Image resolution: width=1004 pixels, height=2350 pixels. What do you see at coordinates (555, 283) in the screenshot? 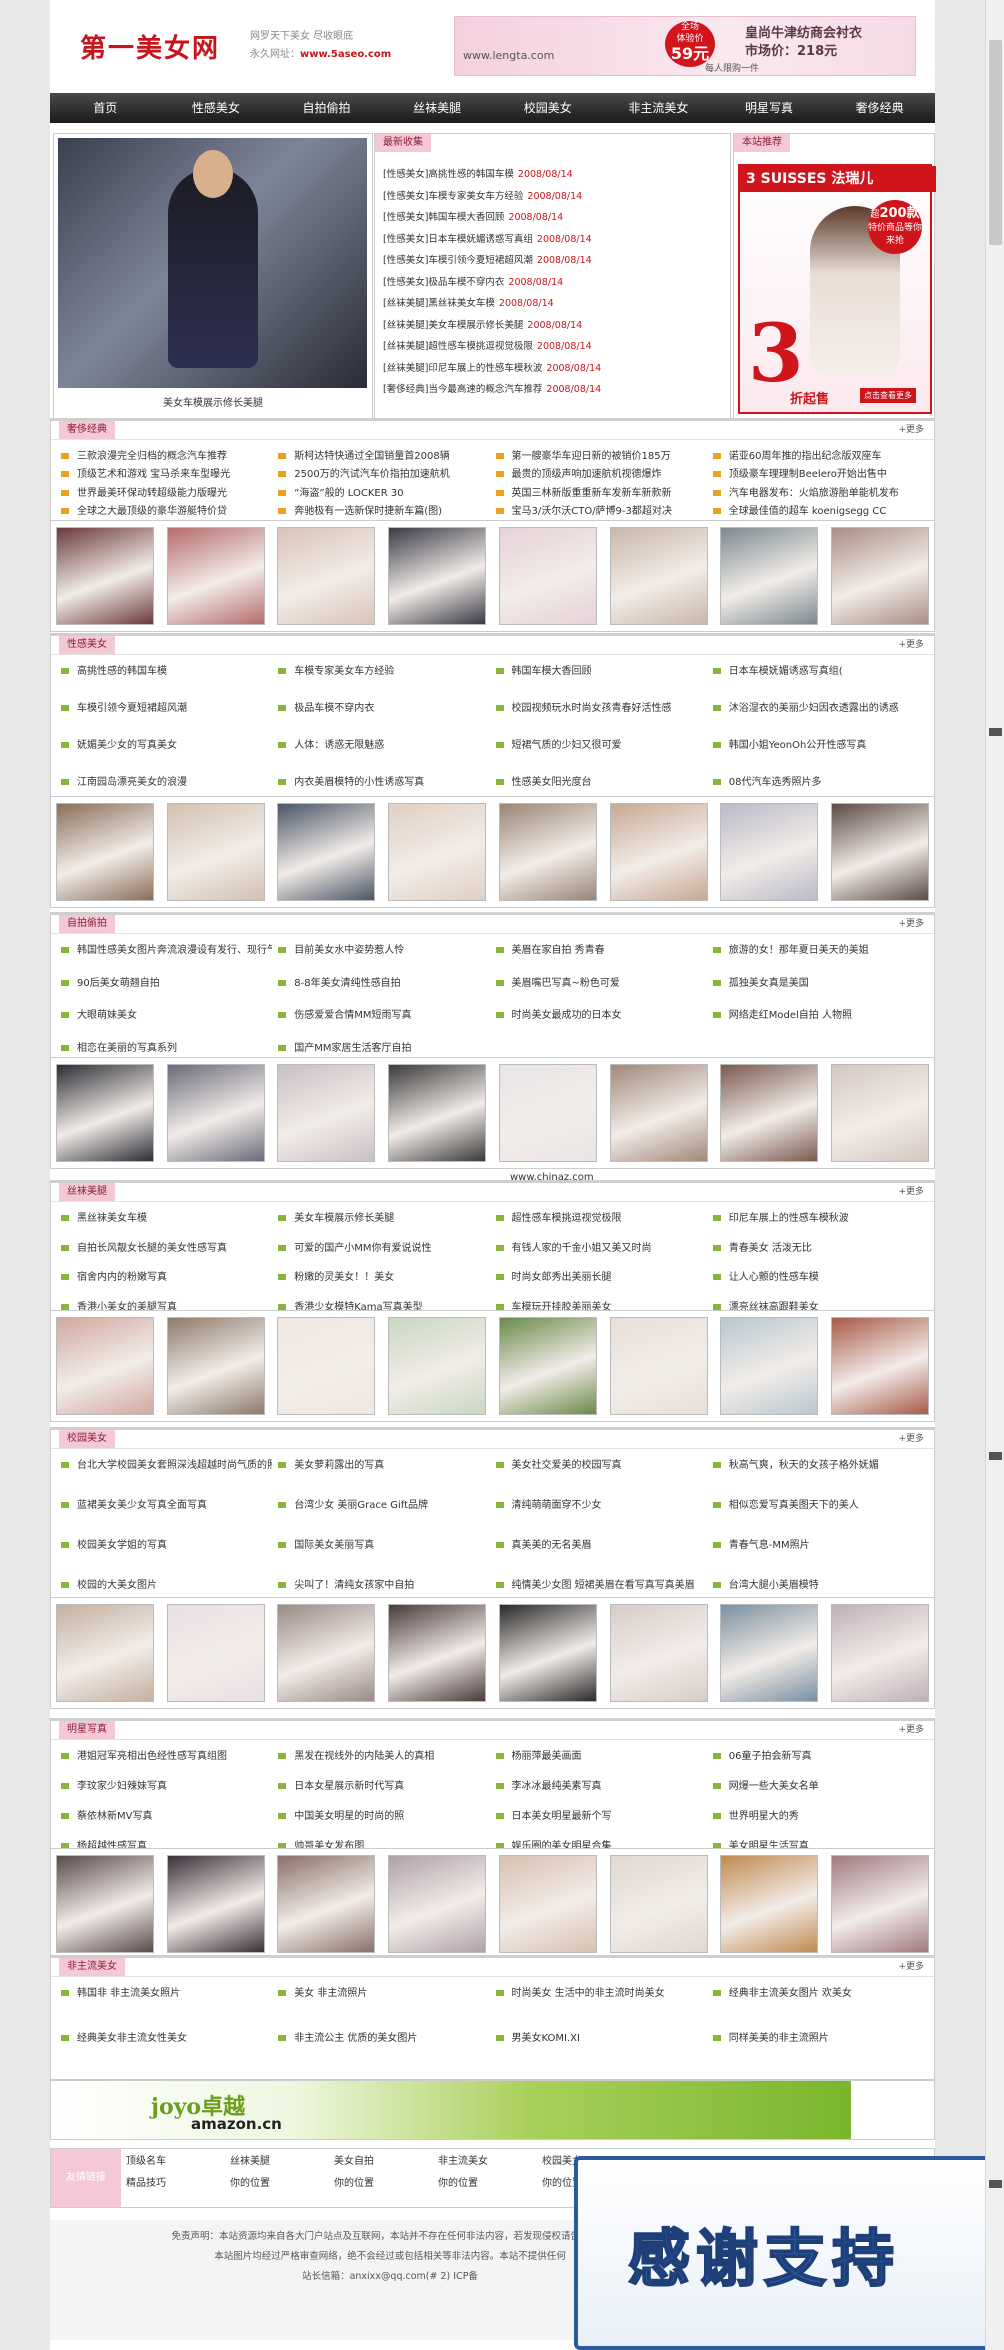
I see `latest-item: [性感美女]极品车模不穿内衣 2008/08/14` at bounding box center [555, 283].